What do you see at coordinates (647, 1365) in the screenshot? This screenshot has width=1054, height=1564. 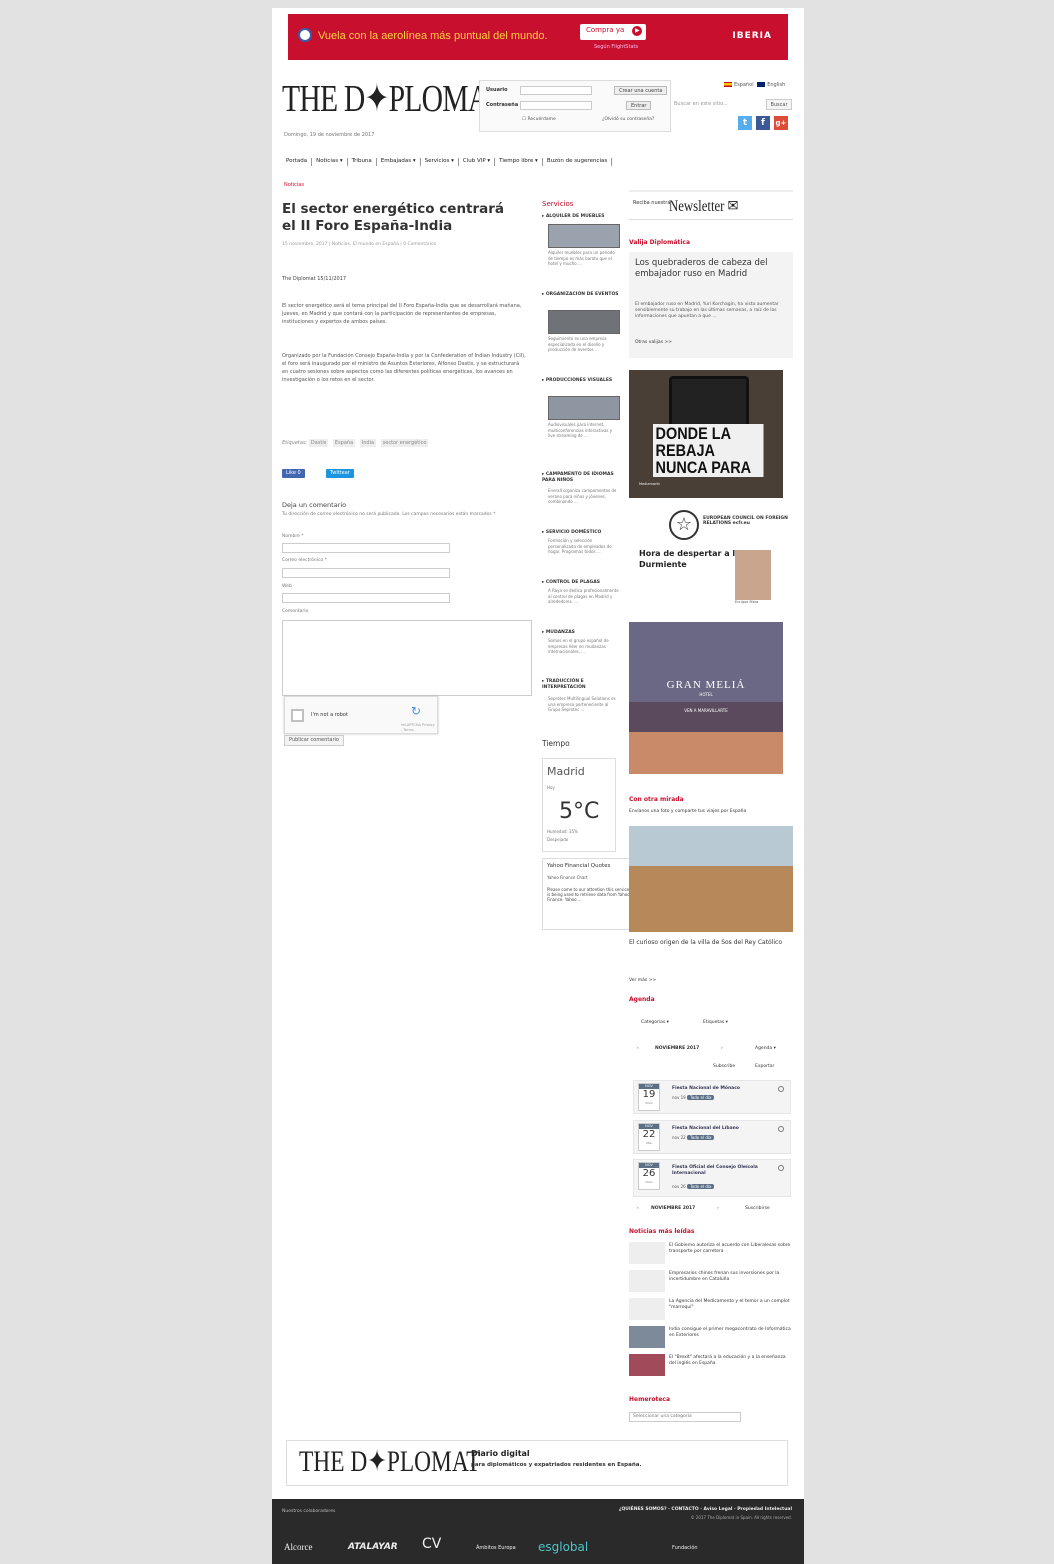 I see `thumb` at bounding box center [647, 1365].